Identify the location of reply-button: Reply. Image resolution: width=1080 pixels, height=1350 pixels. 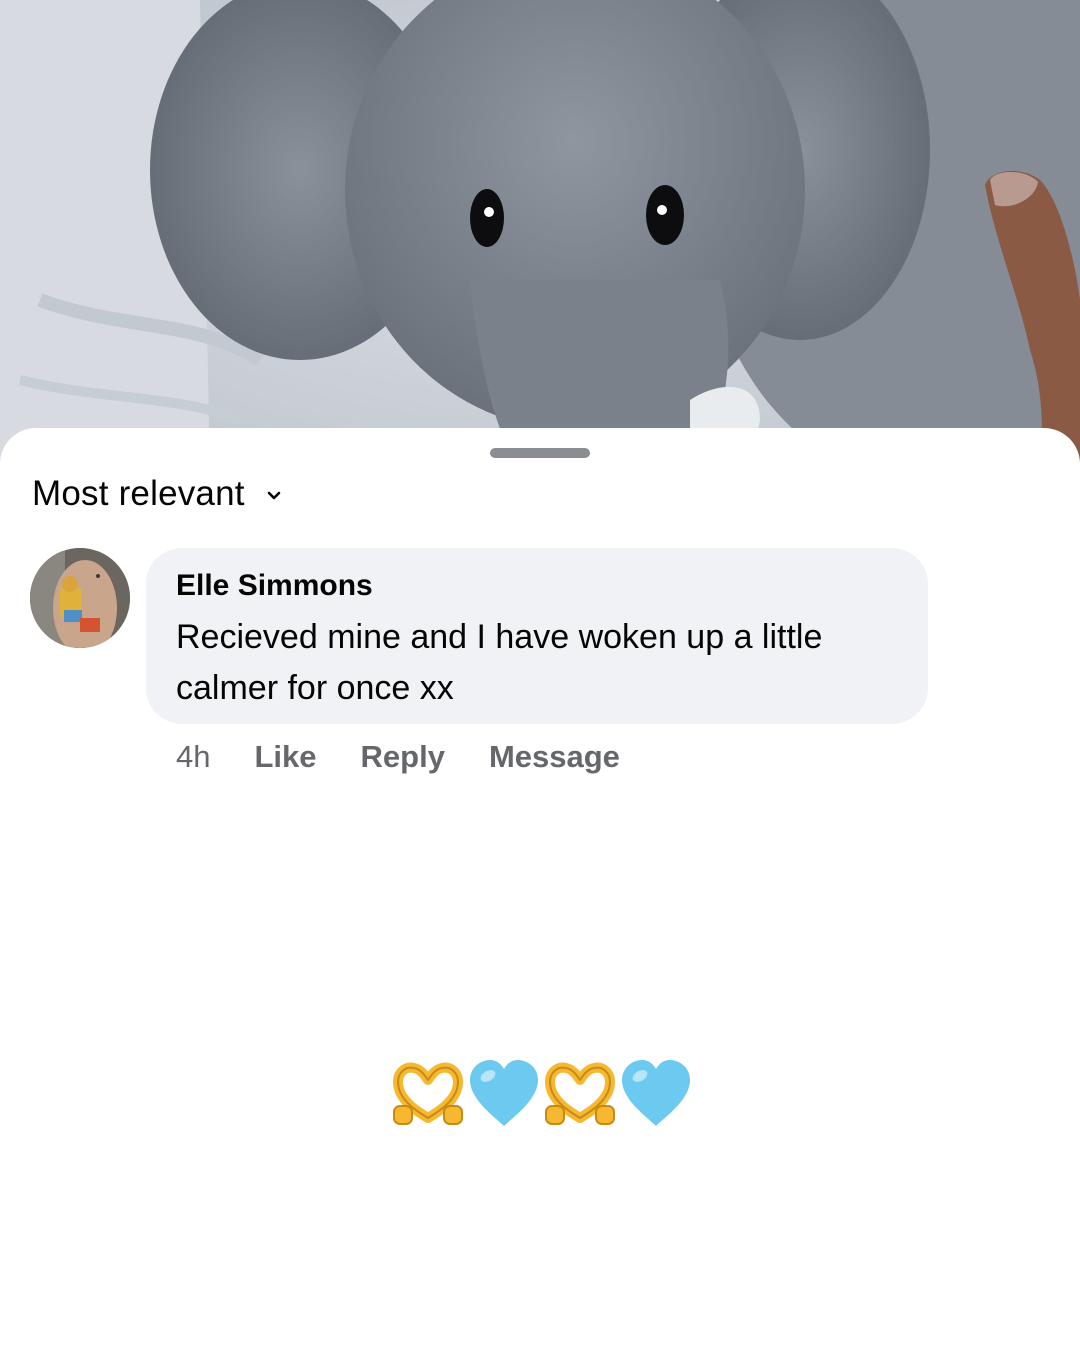
(403, 757).